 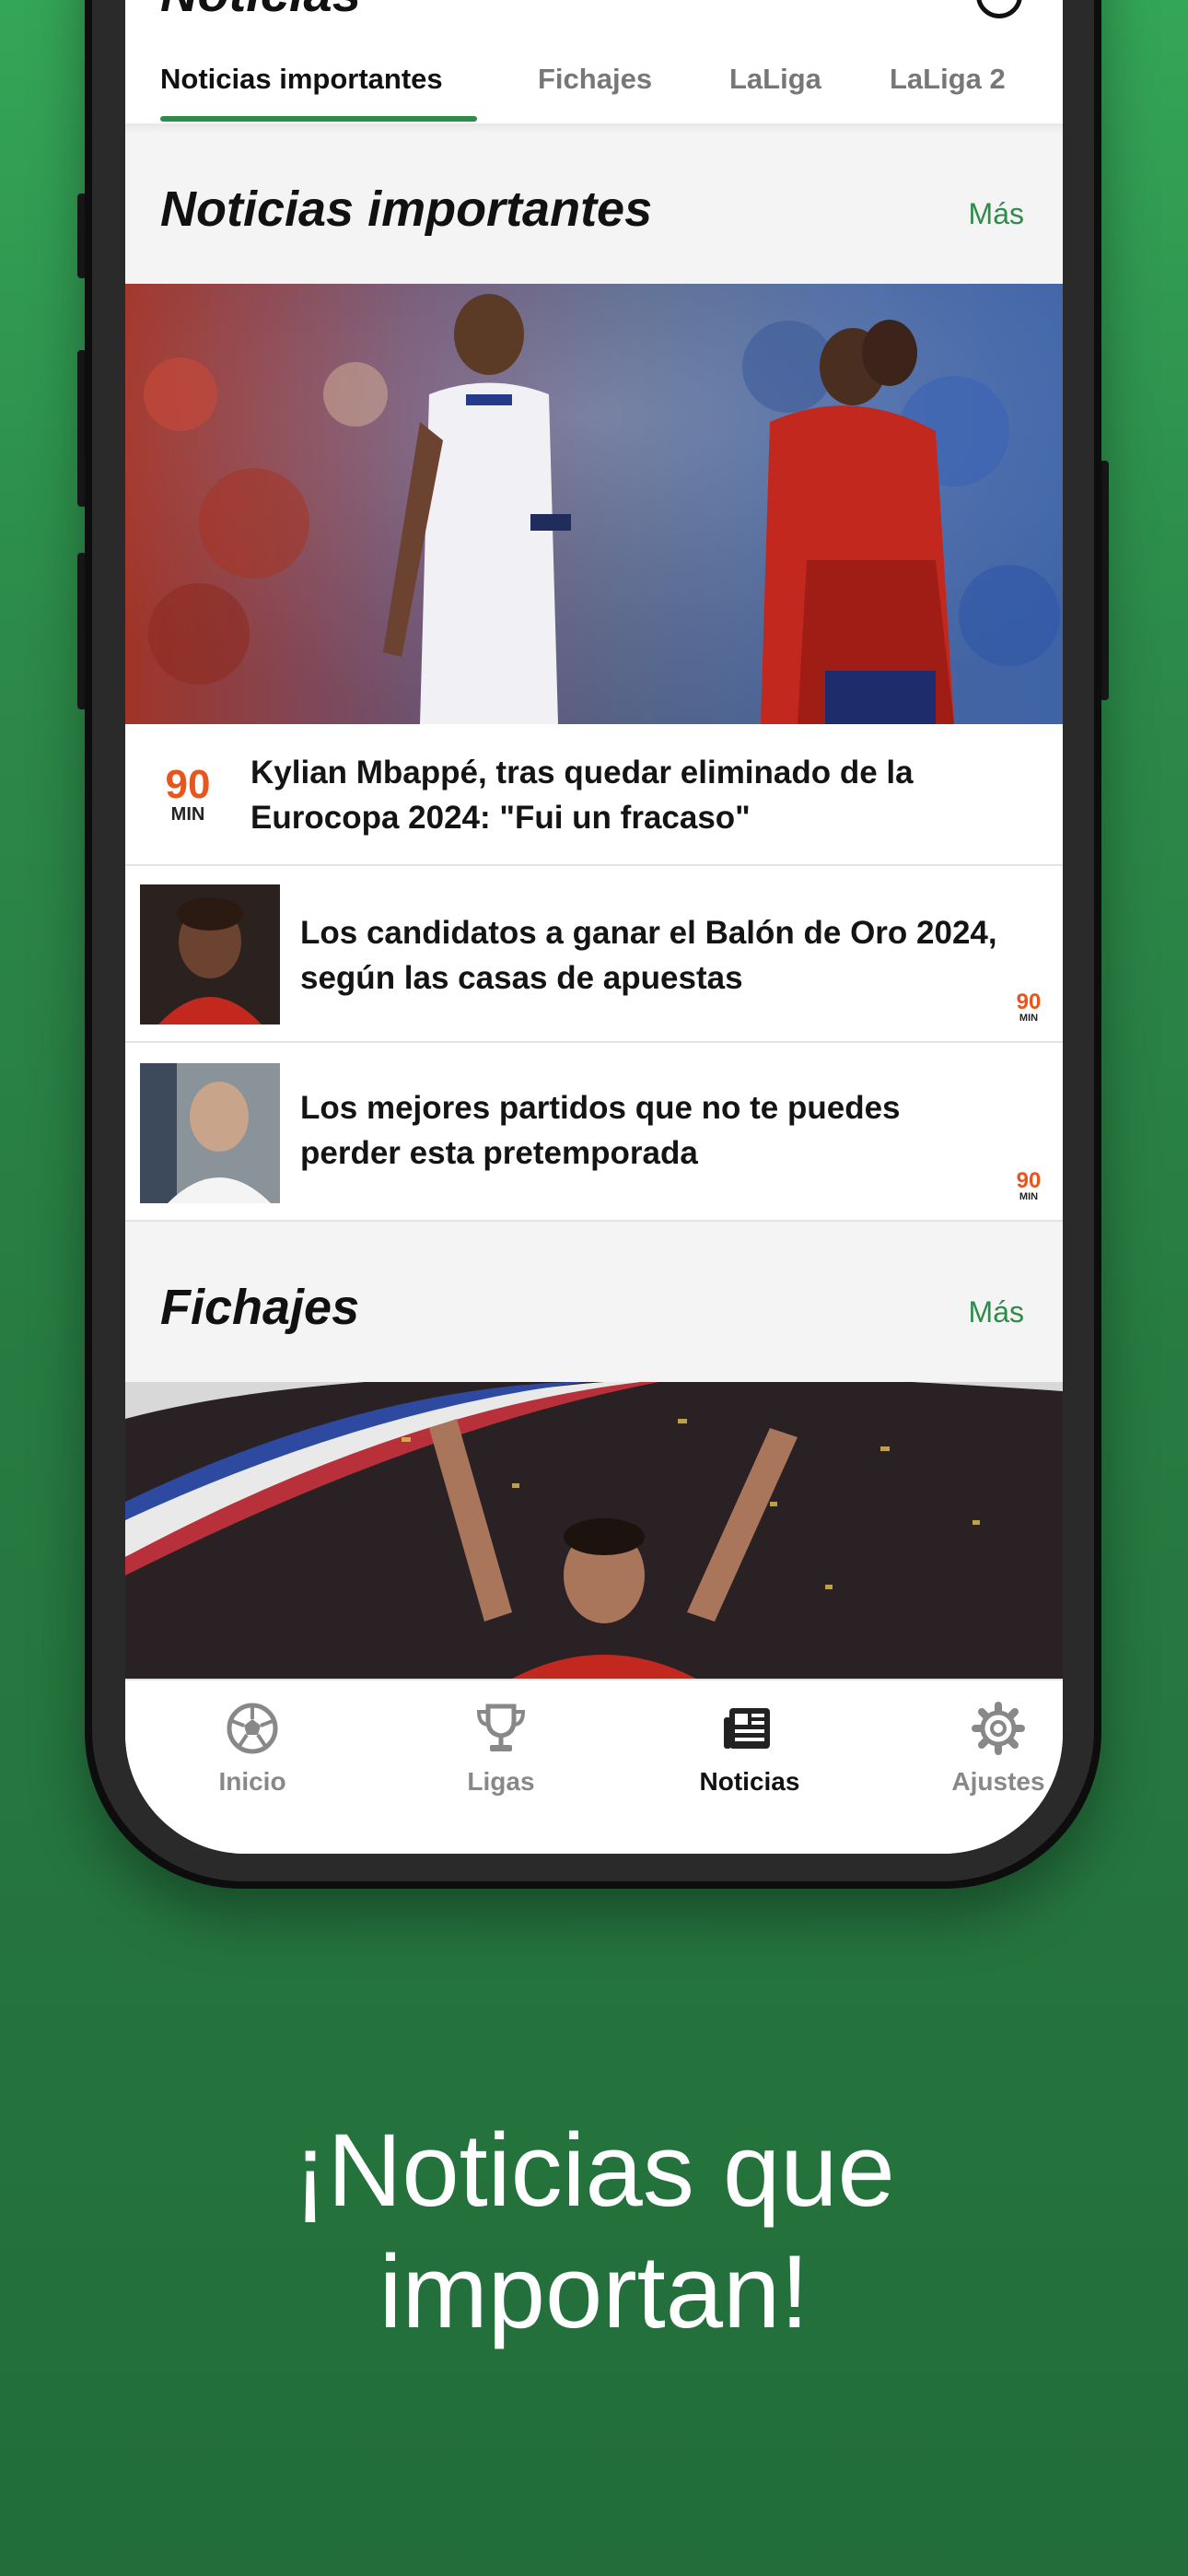 I want to click on bottom-nav: Inicio Ligas Noticias Ajustes, so click(x=594, y=1766).